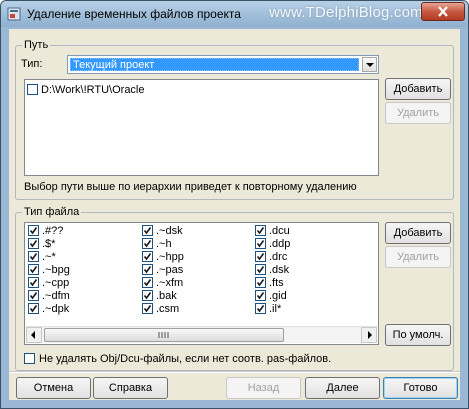  Describe the element at coordinates (279, 231) in the screenshot. I see `filetype-label: .dcu` at that location.